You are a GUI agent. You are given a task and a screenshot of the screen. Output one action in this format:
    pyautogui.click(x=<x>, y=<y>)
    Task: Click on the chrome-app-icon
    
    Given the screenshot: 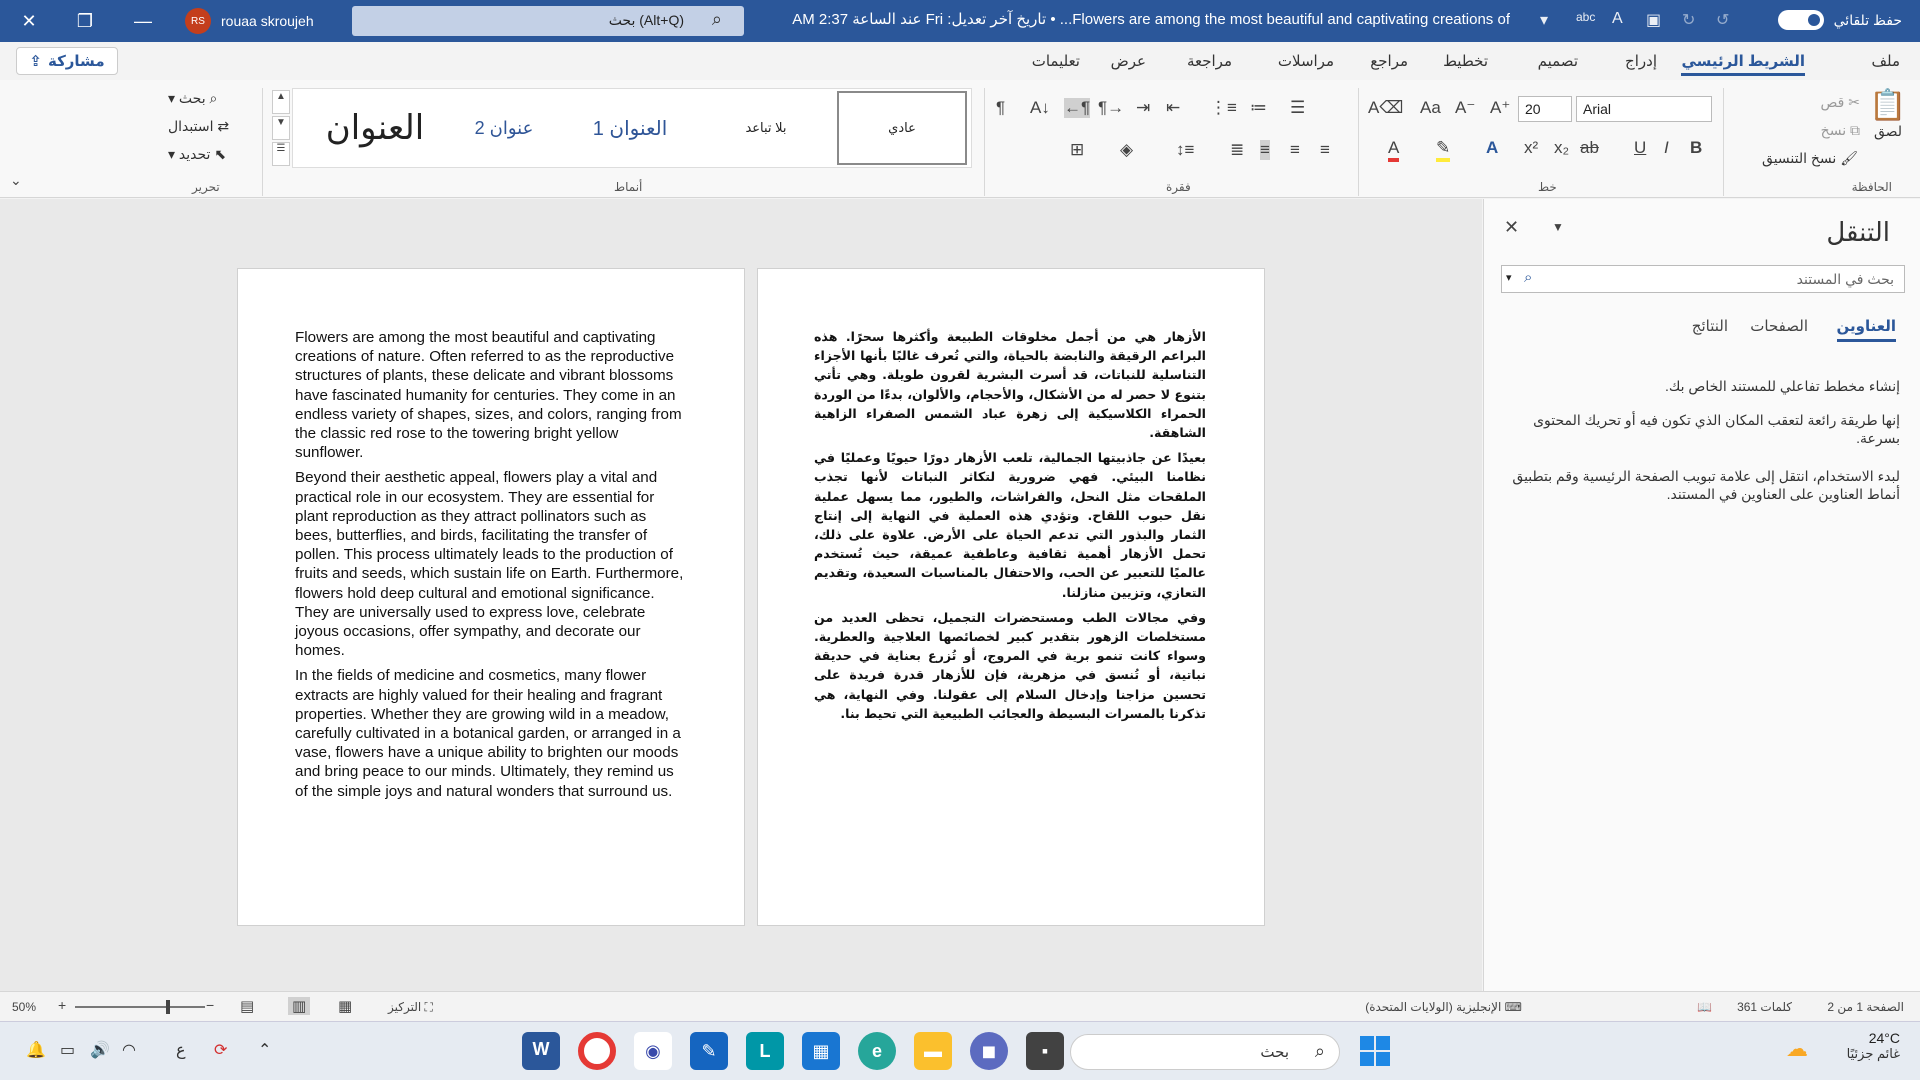 What is the action you would take?
    pyautogui.click(x=597, y=1051)
    